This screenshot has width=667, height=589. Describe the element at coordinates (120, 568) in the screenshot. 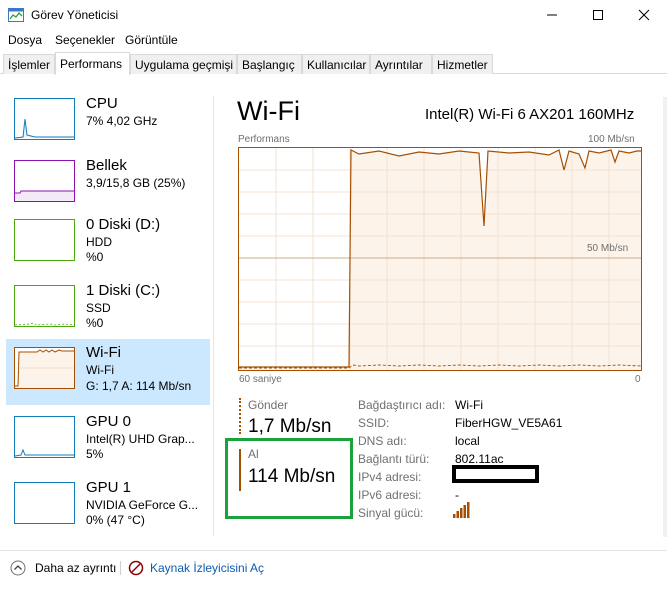

I see `footer-separator` at that location.